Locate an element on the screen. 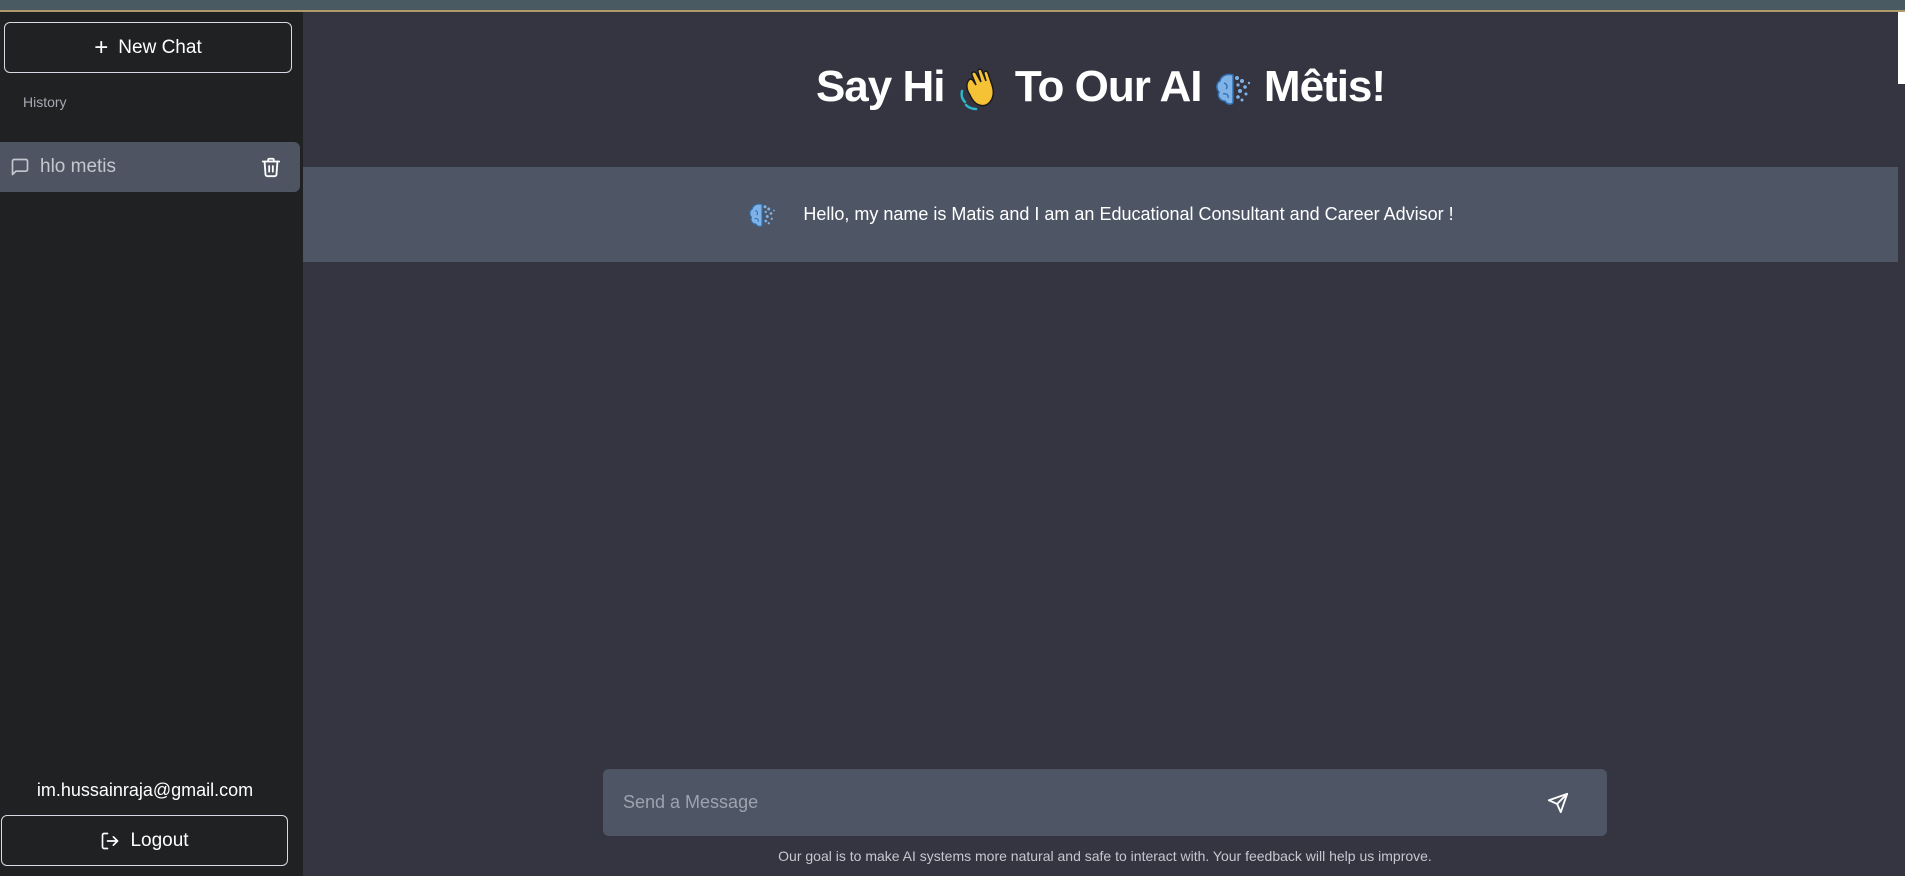 This screenshot has width=1905, height=876. send-icon is located at coordinates (1558, 803).